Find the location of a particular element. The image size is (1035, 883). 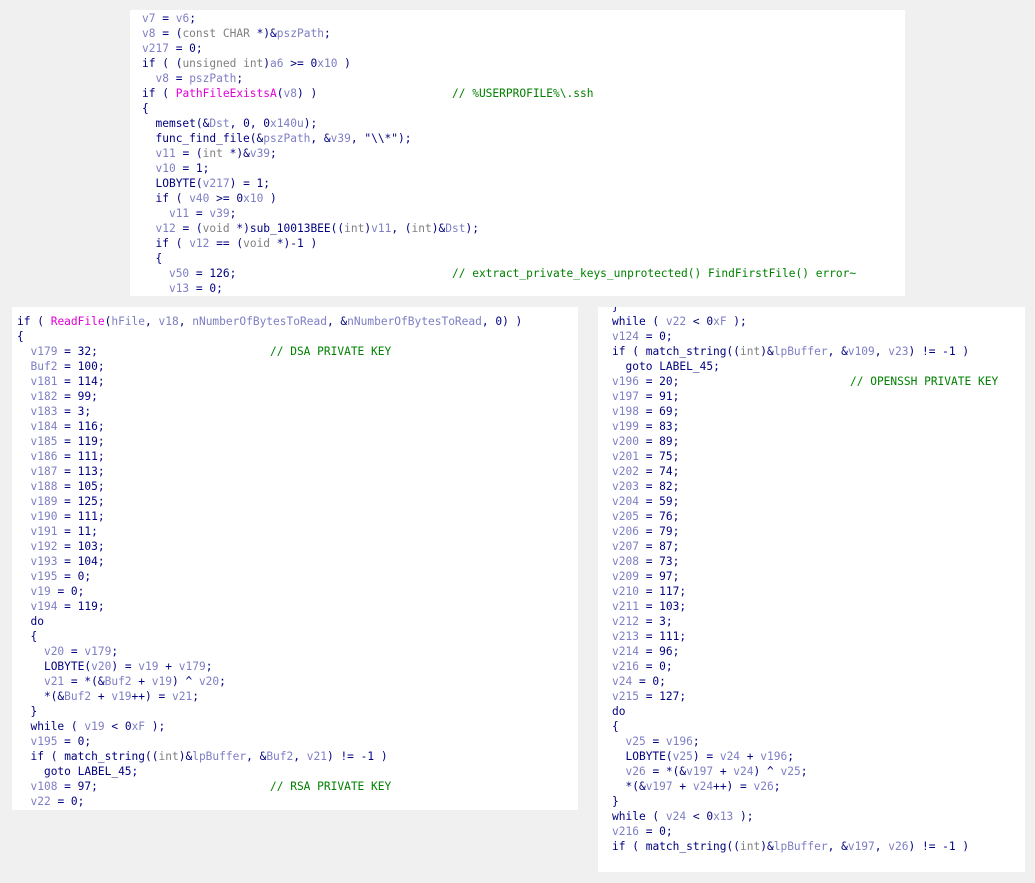

code-line: v204 = 59; is located at coordinates (811, 501).